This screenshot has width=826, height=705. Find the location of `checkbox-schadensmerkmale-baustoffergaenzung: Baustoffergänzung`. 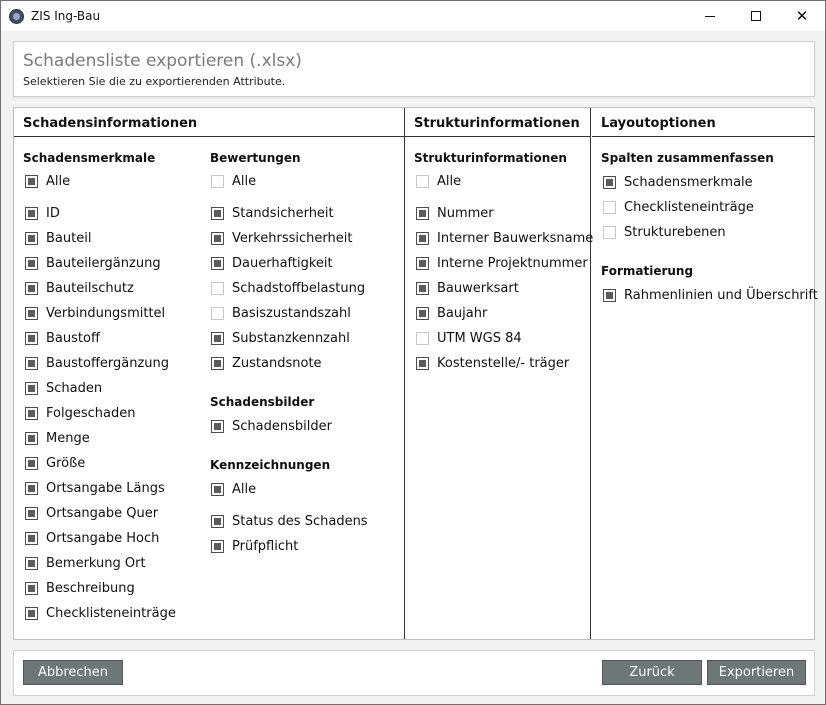

checkbox-schadensmerkmale-baustoffergaenzung: Baustoffergänzung is located at coordinates (97, 363).